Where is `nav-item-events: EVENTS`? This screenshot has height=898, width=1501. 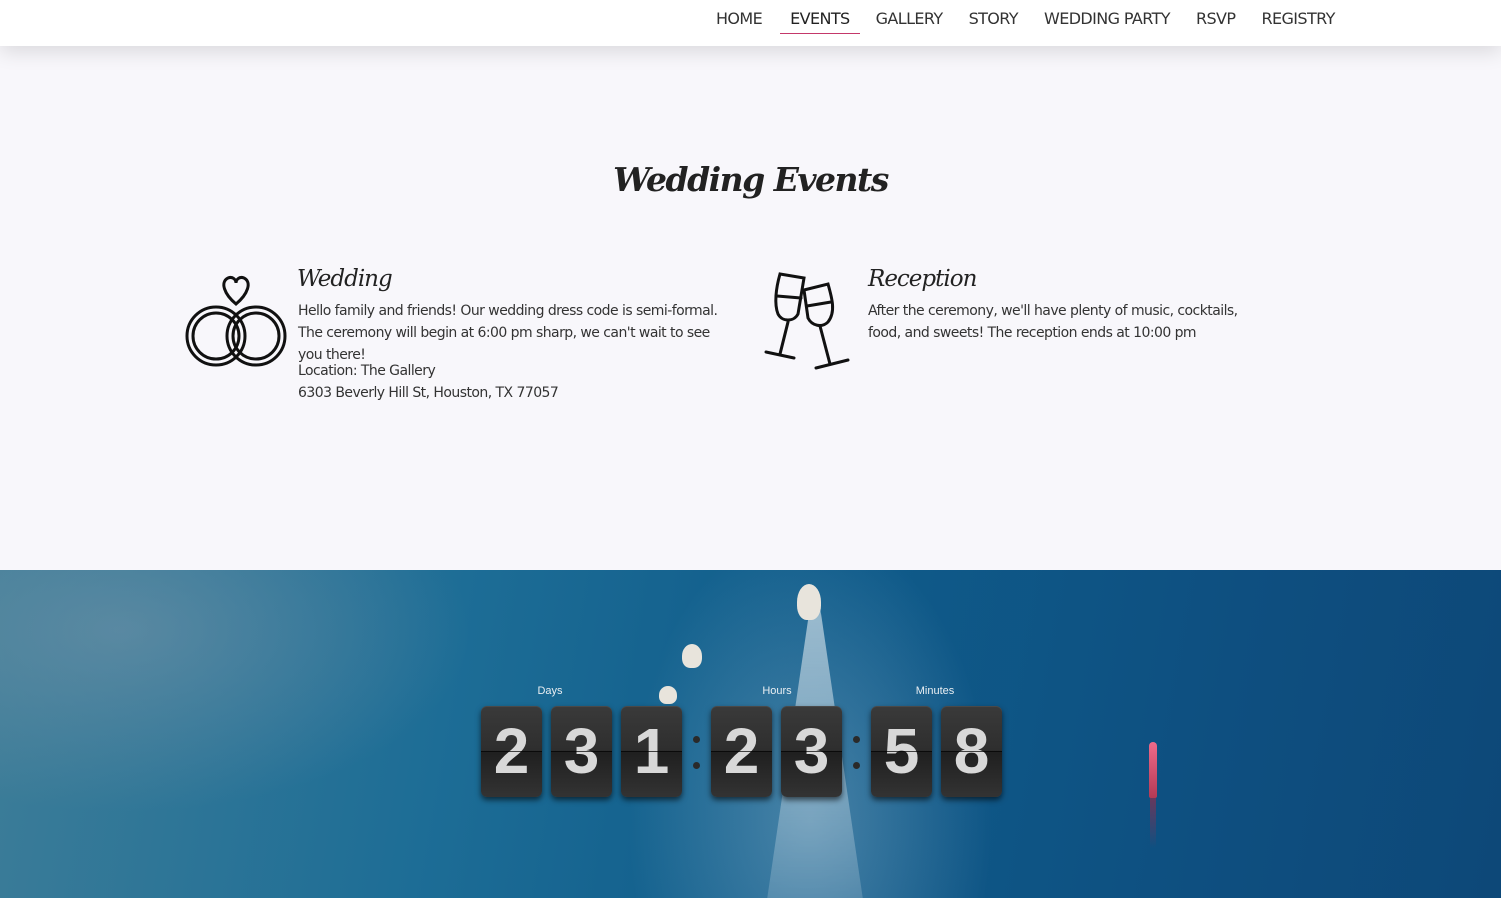 nav-item-events: EVENTS is located at coordinates (820, 17).